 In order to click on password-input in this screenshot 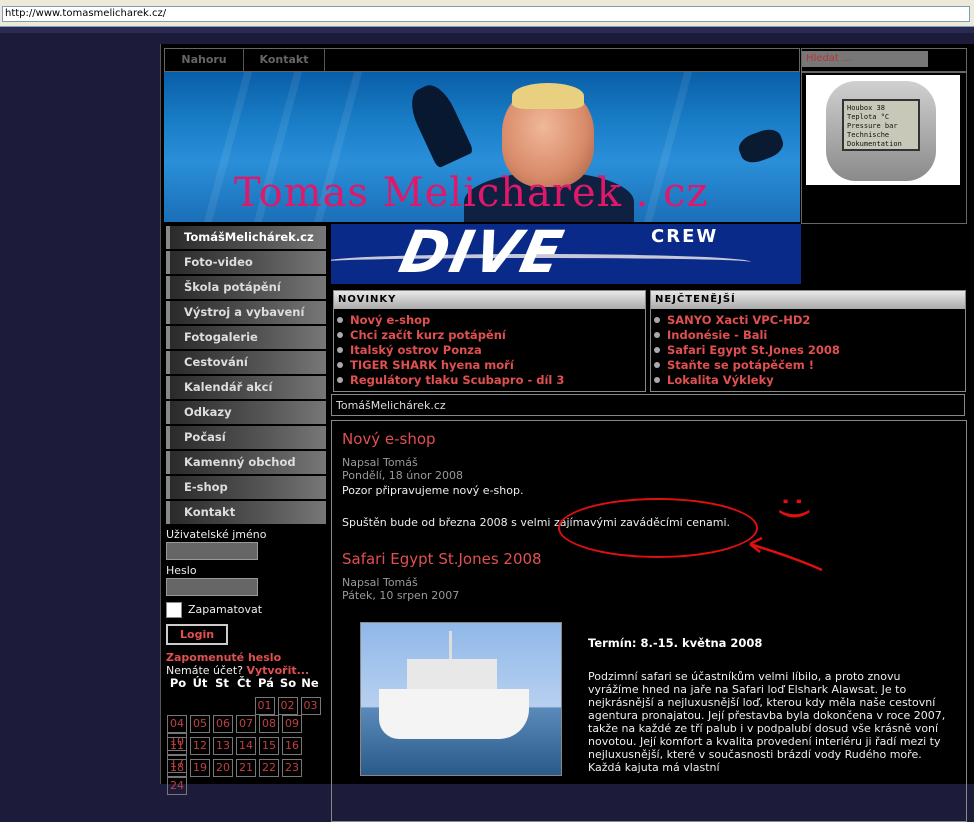, I will do `click(212, 587)`.